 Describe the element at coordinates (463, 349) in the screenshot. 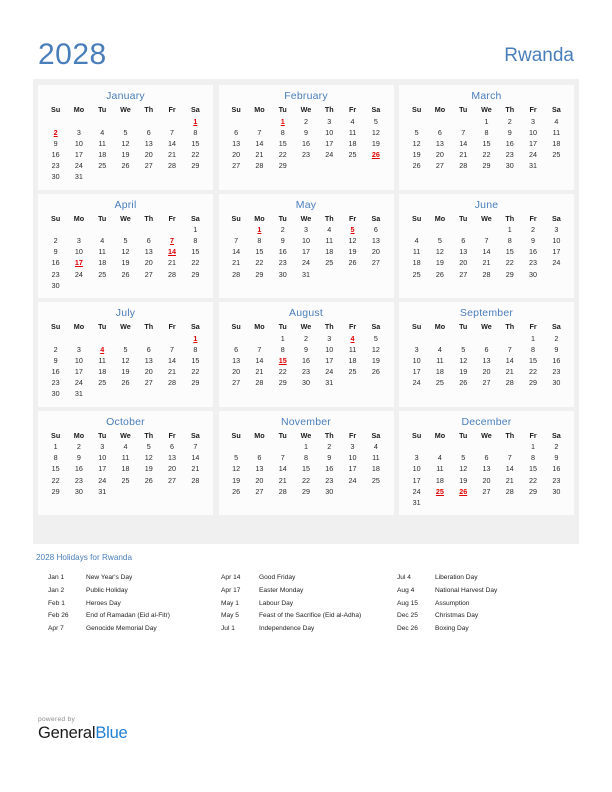

I see `day-cell: 5` at that location.